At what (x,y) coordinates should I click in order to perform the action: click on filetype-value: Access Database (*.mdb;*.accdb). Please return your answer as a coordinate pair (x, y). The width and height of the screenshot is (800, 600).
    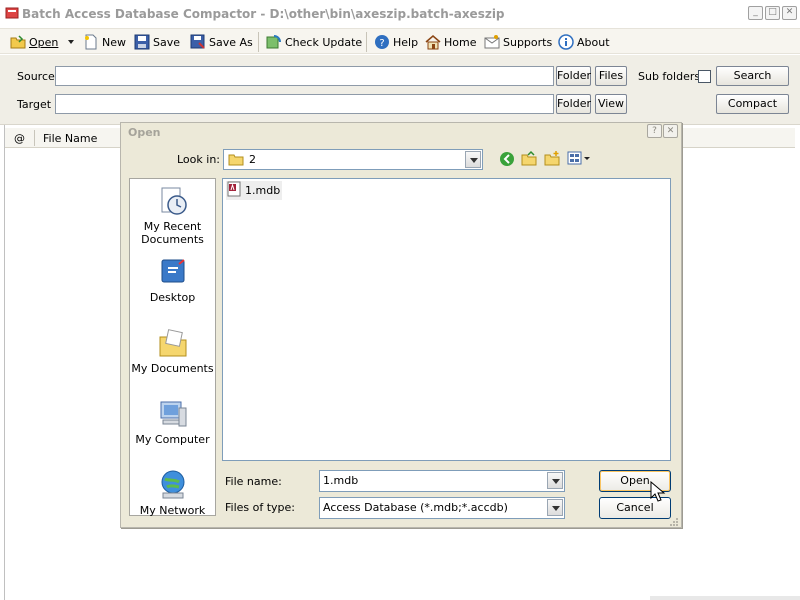
    Looking at the image, I should click on (415, 507).